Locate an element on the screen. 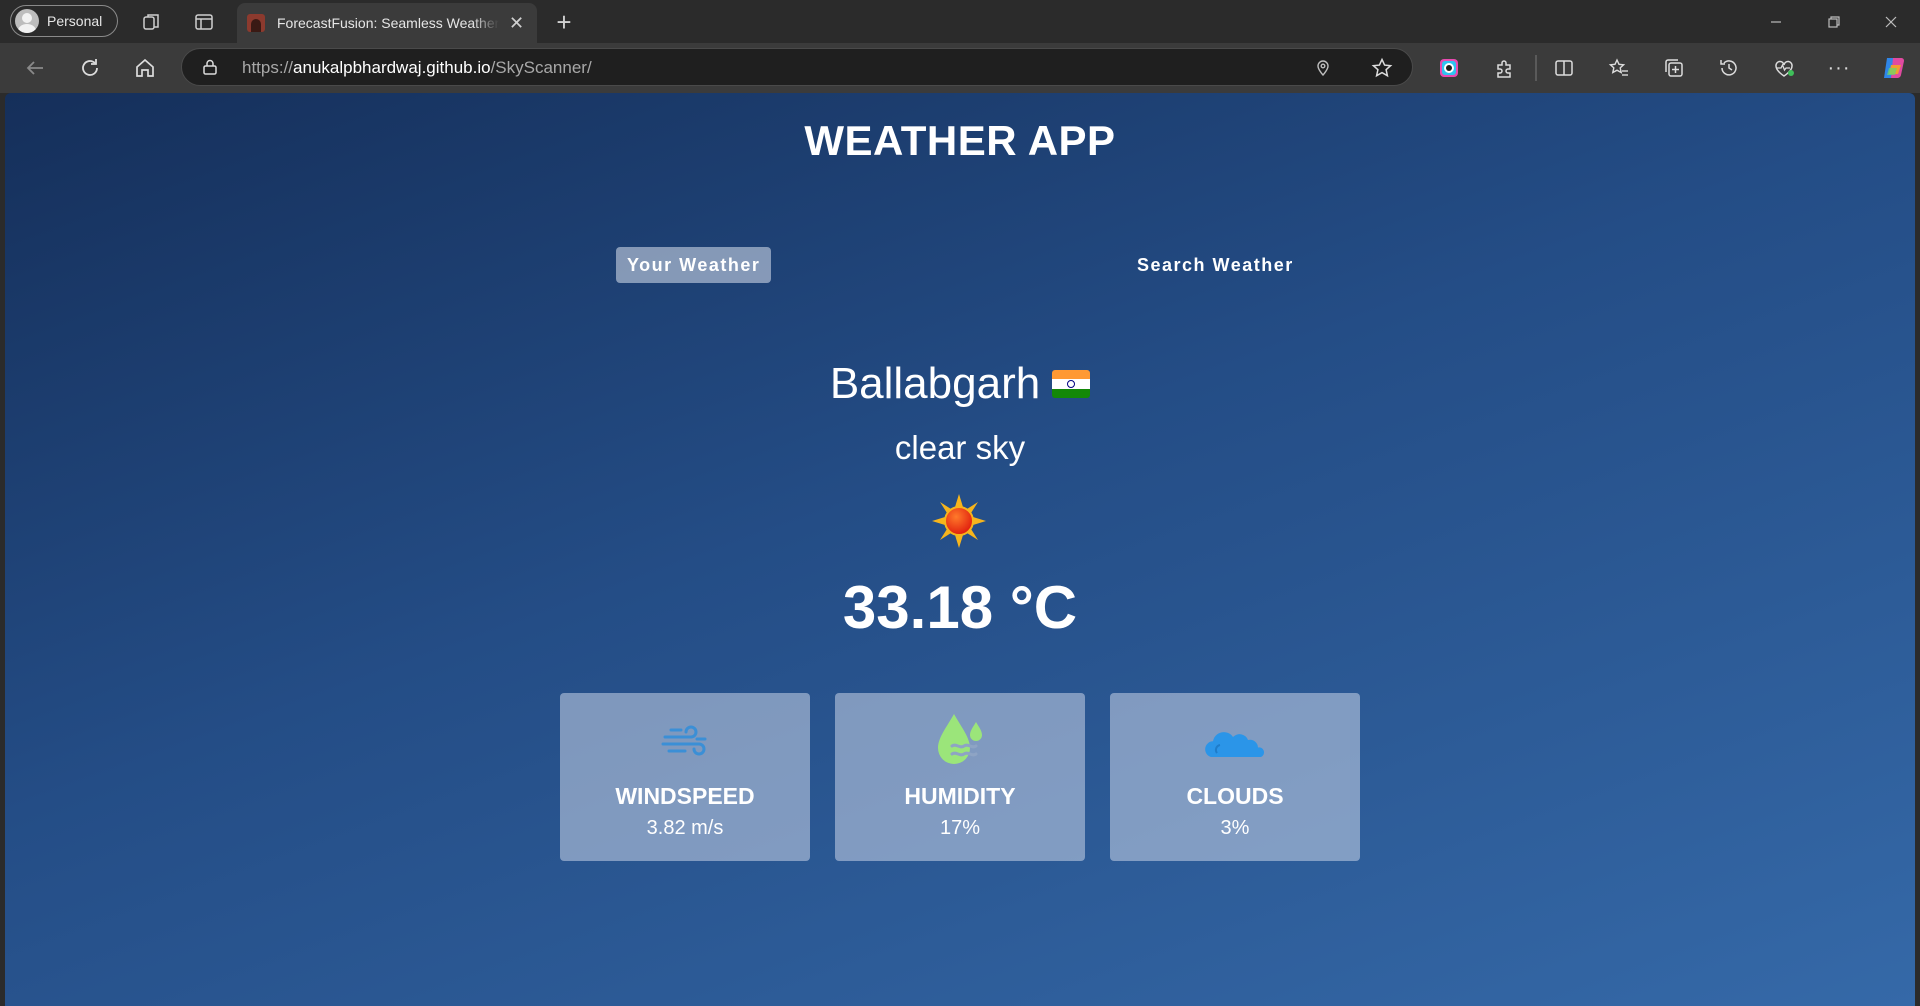 The image size is (1920, 1006). app-title: WEATHER APP is located at coordinates (960, 140).